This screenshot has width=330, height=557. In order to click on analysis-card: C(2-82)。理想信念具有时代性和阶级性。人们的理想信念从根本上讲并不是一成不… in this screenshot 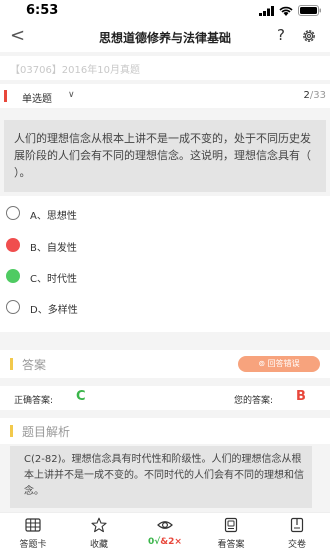, I will do `click(161, 477)`.